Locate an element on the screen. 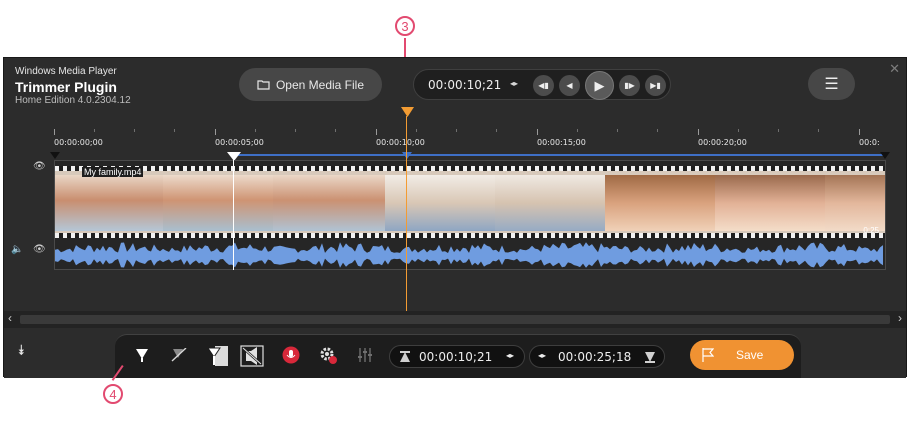  ruler-label: 00:00:15;00 is located at coordinates (561, 142).